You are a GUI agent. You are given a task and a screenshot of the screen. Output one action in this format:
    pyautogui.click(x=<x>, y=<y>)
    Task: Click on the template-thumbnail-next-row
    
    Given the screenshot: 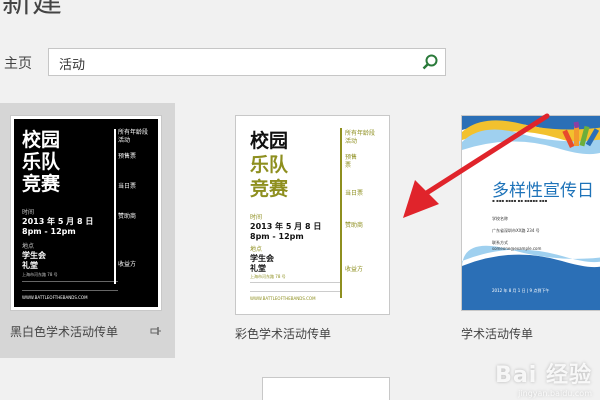 What is the action you would take?
    pyautogui.click(x=326, y=388)
    